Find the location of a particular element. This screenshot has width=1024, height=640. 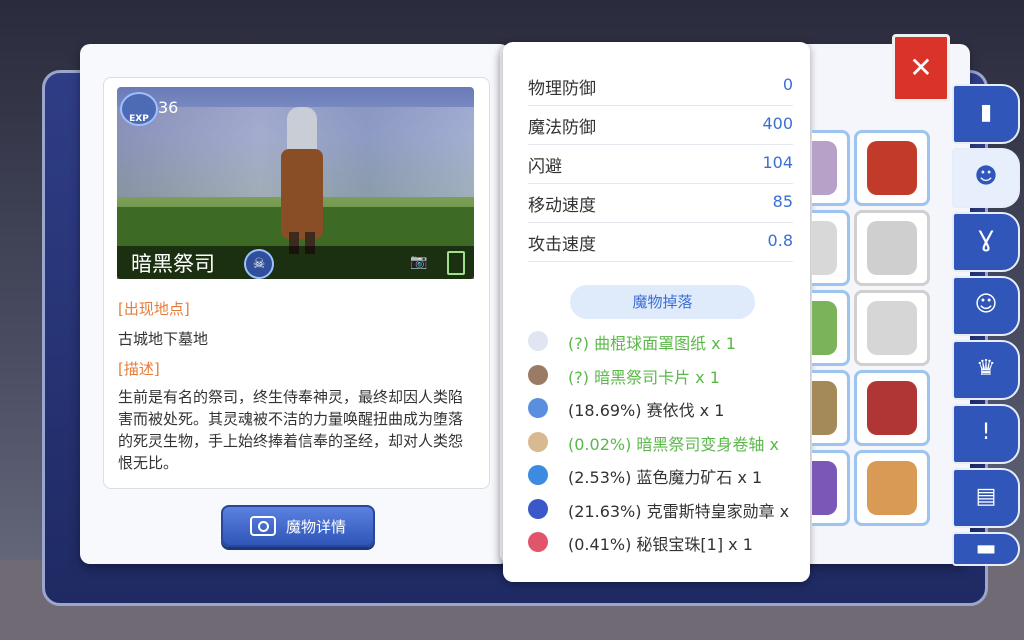

stat-value: 0 is located at coordinates (787, 84).